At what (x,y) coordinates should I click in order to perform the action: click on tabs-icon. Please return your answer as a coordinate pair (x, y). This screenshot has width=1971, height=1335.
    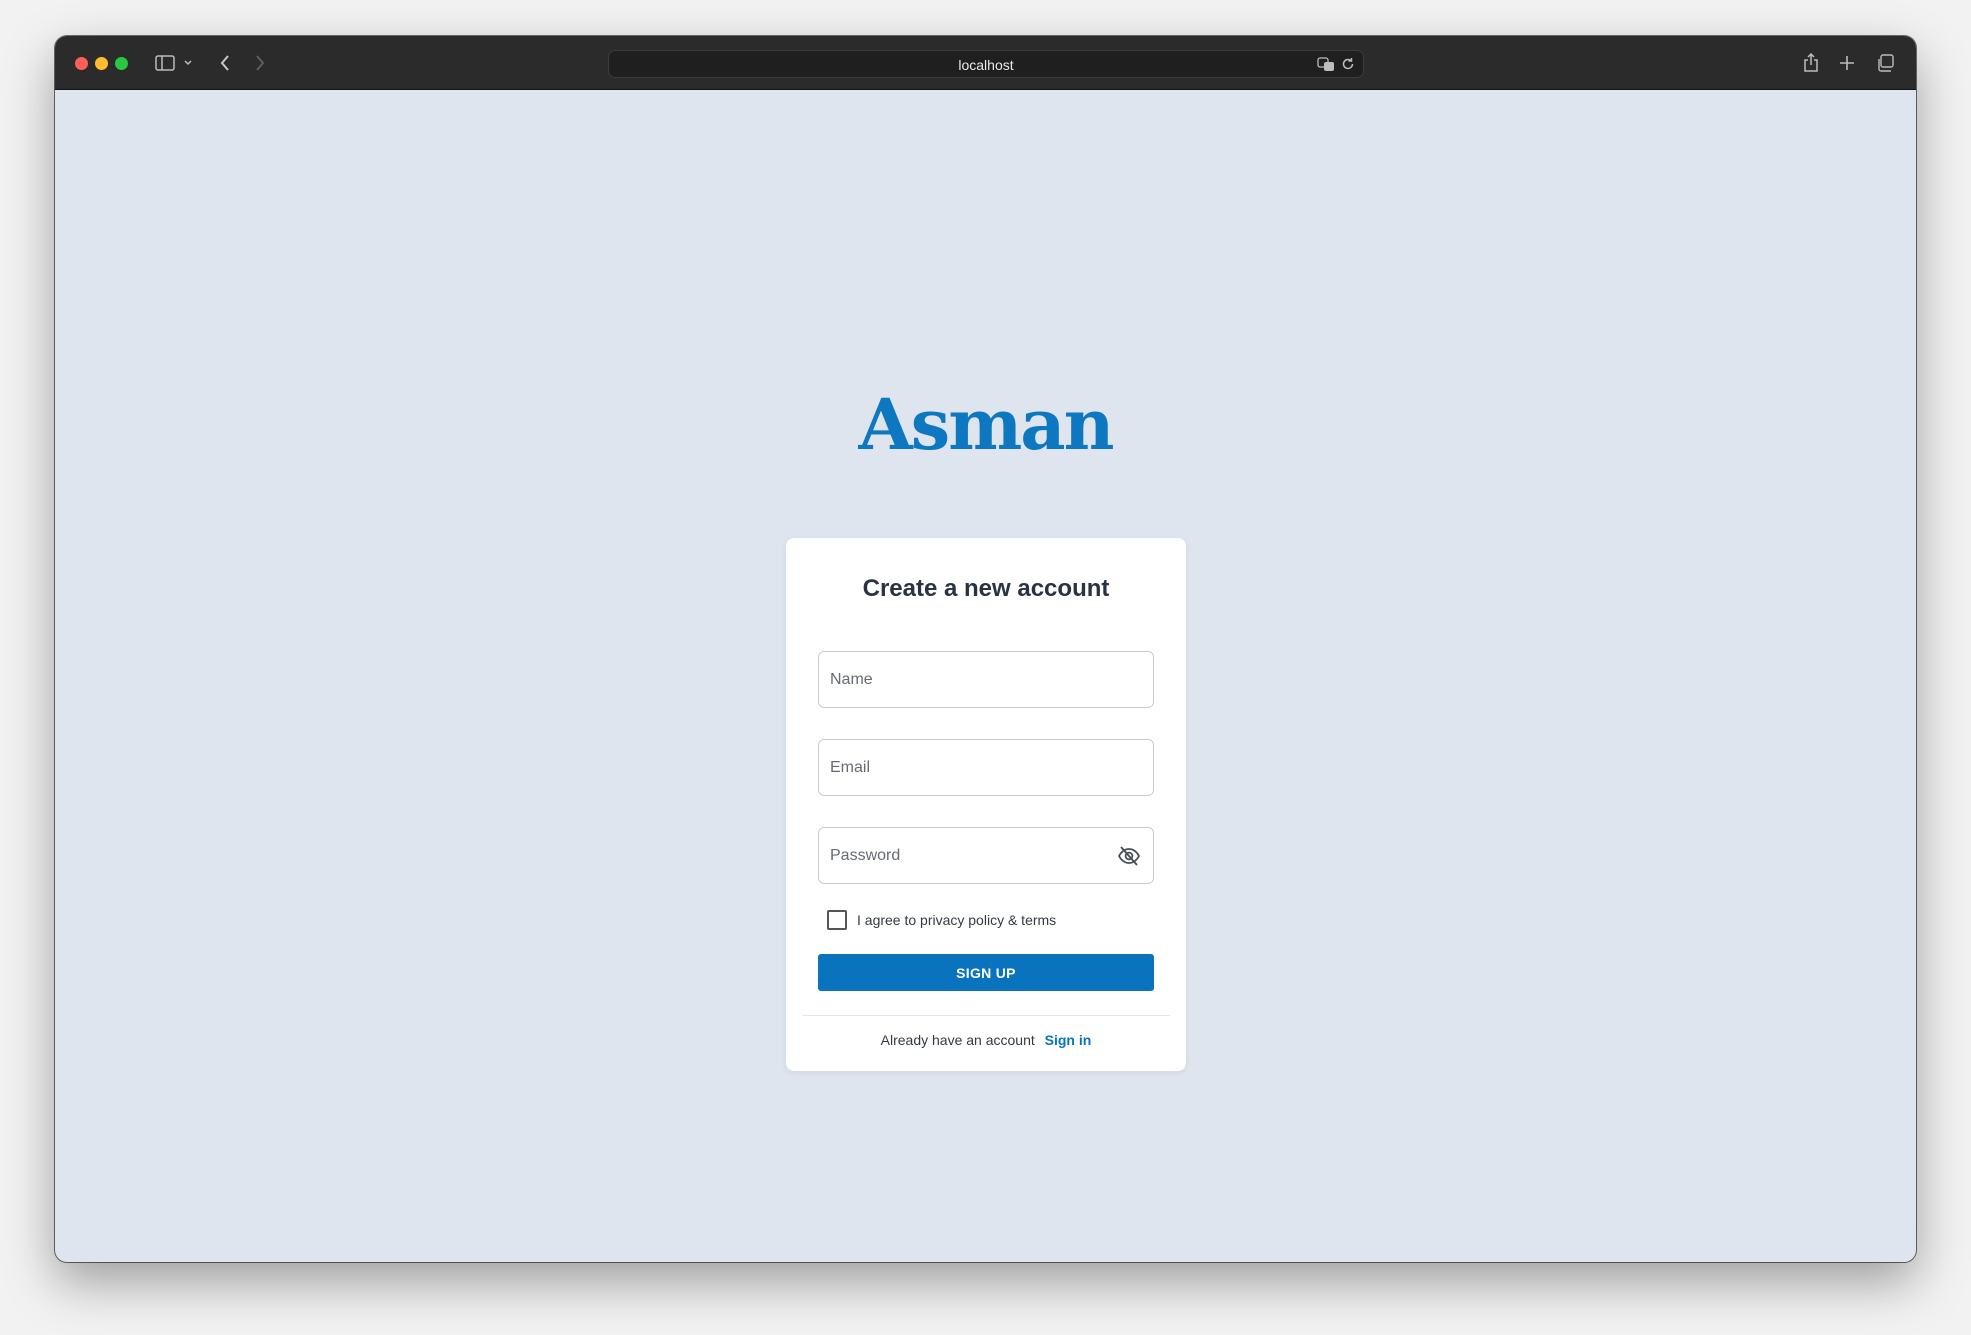
    Looking at the image, I should click on (1885, 63).